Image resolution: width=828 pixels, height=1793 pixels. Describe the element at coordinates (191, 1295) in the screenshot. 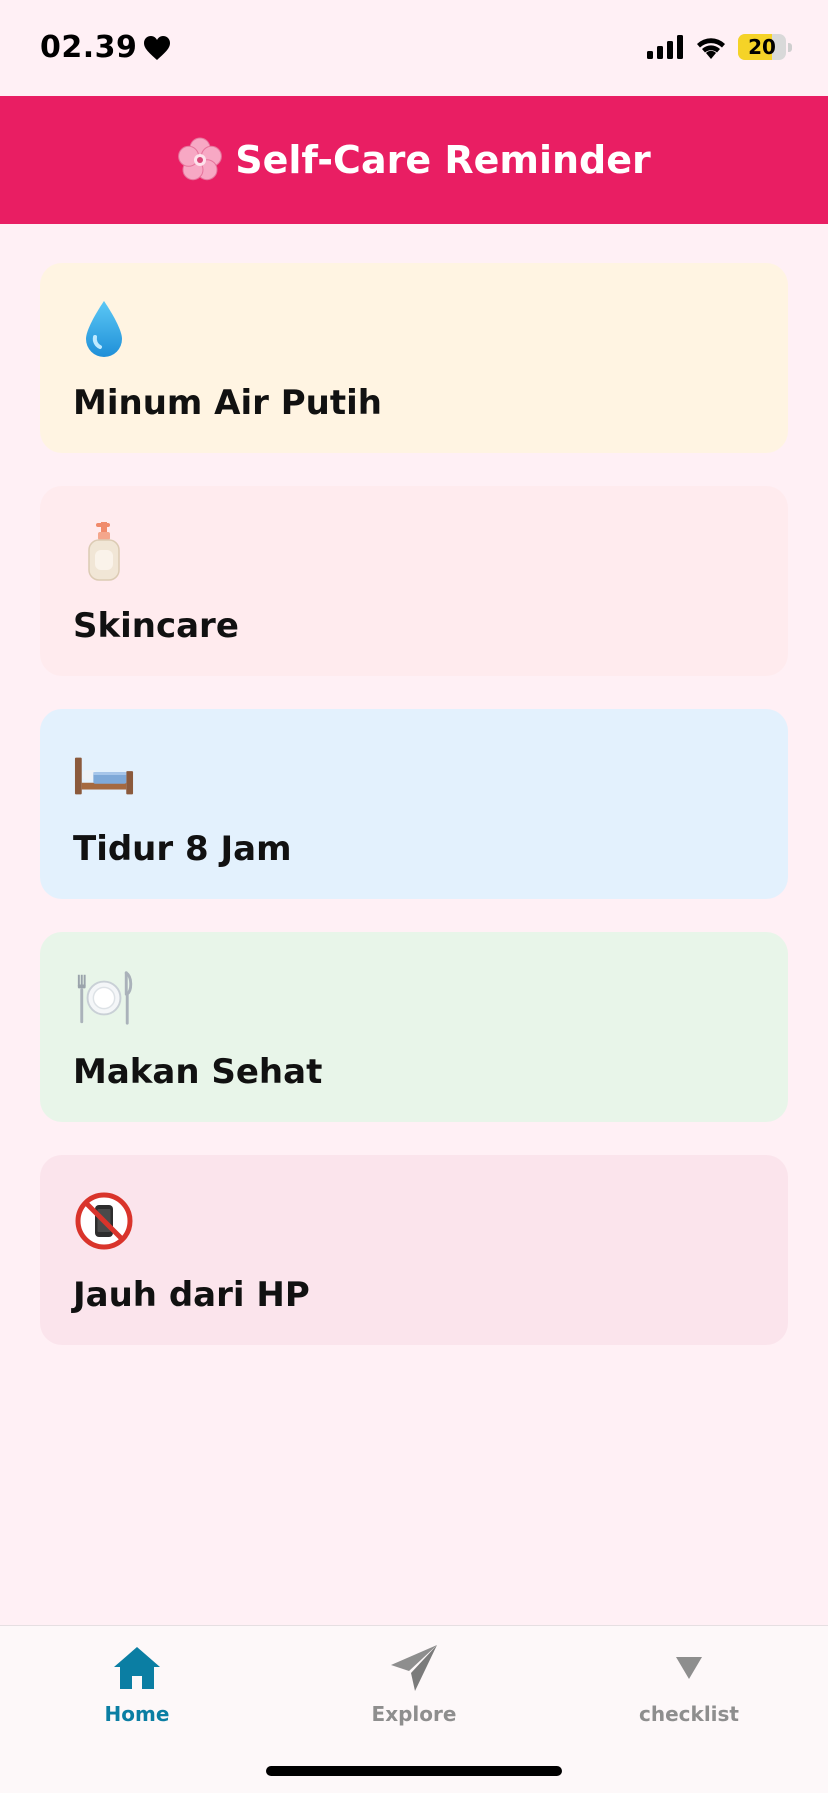

I see `reminder-label: Jauh dari HP` at that location.